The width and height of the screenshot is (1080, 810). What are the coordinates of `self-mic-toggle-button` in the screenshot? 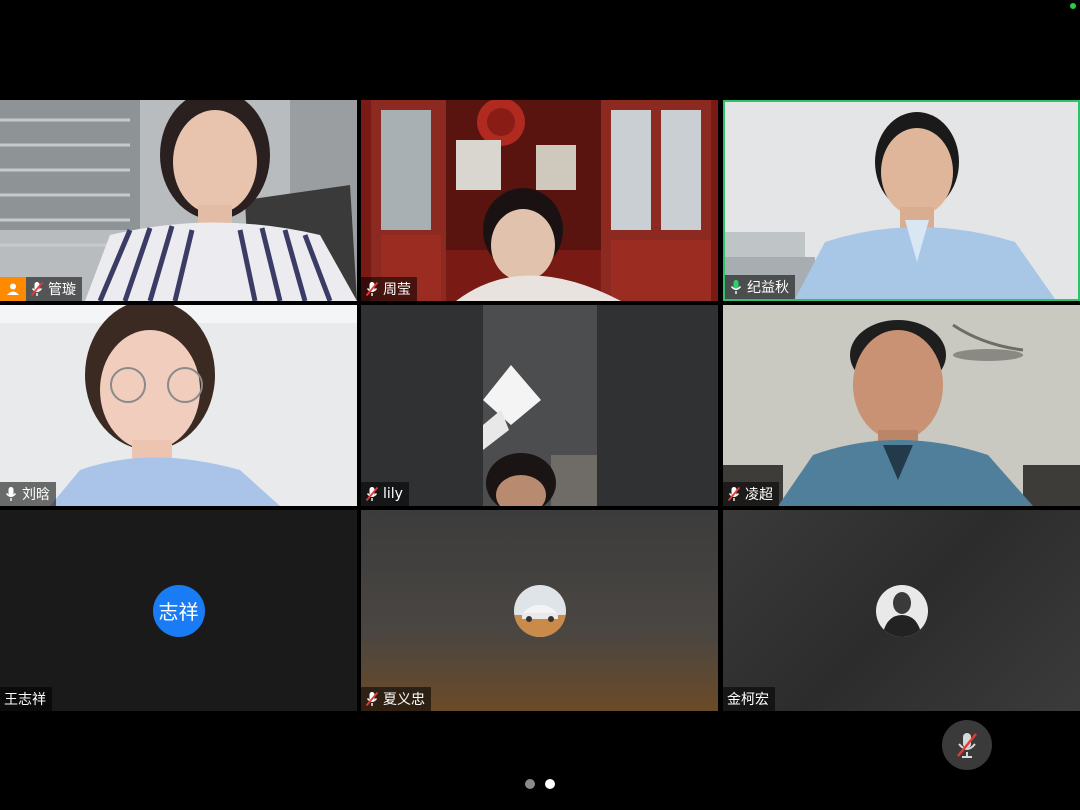 It's located at (967, 745).